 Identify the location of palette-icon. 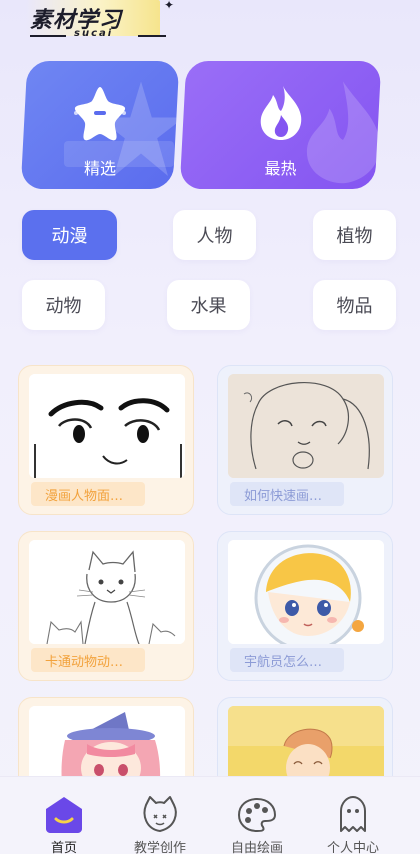
(257, 815).